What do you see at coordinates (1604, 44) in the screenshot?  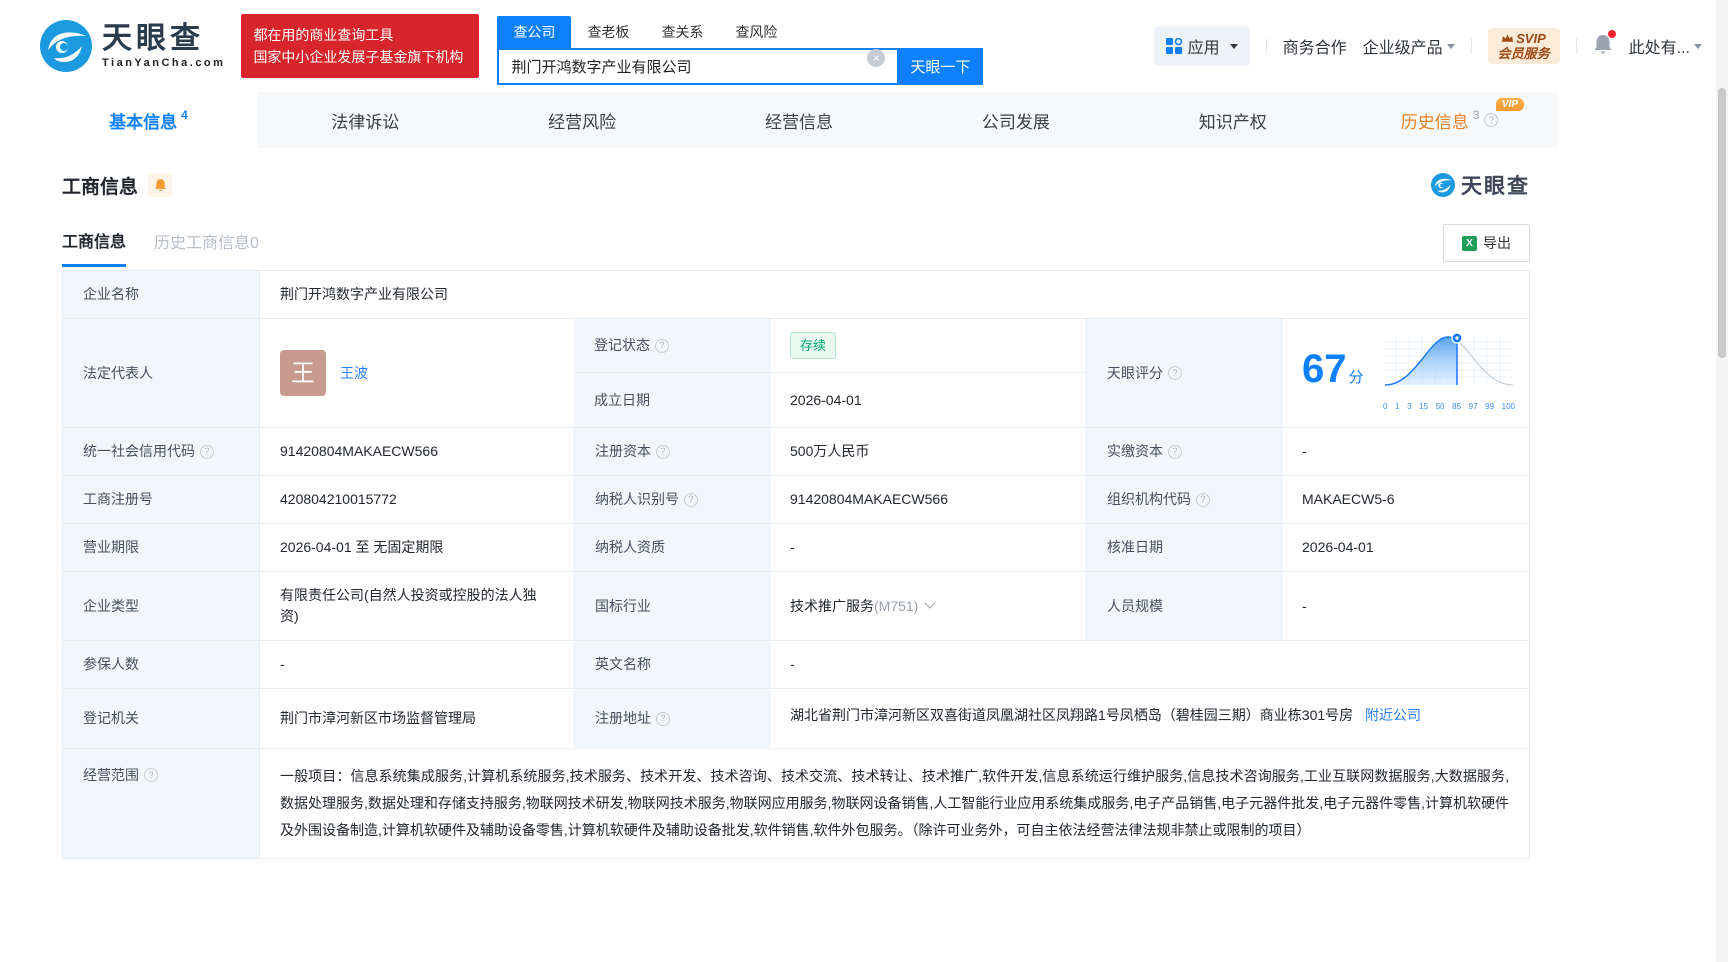 I see `notification-bell-icon` at bounding box center [1604, 44].